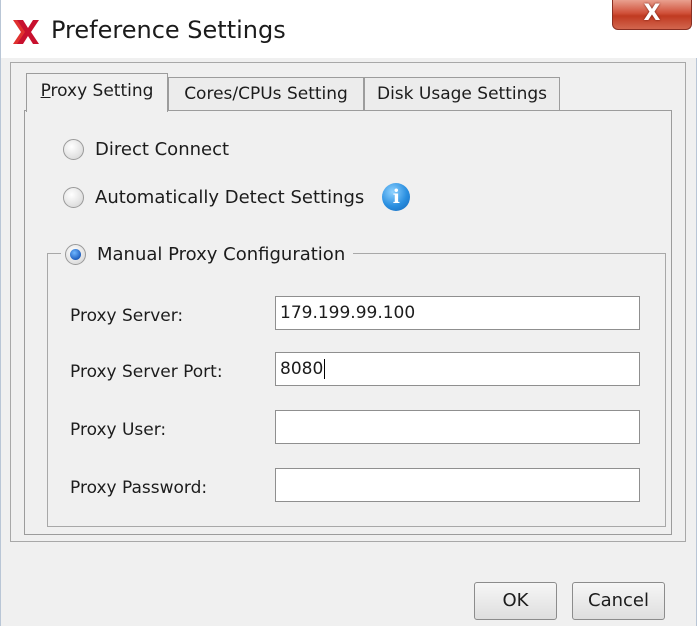  What do you see at coordinates (45, 91) in the screenshot?
I see `tab-mnemonic: P` at bounding box center [45, 91].